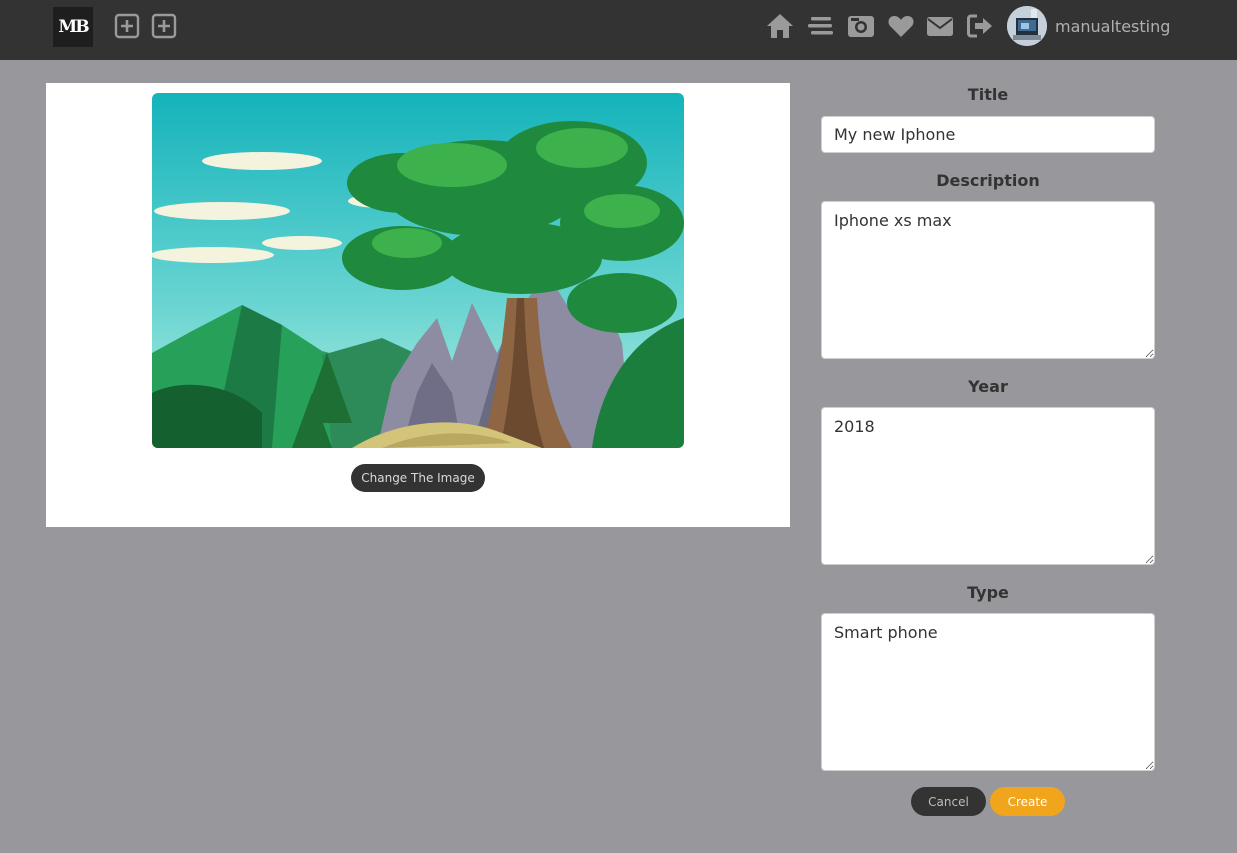  I want to click on logo: MB, so click(73, 27).